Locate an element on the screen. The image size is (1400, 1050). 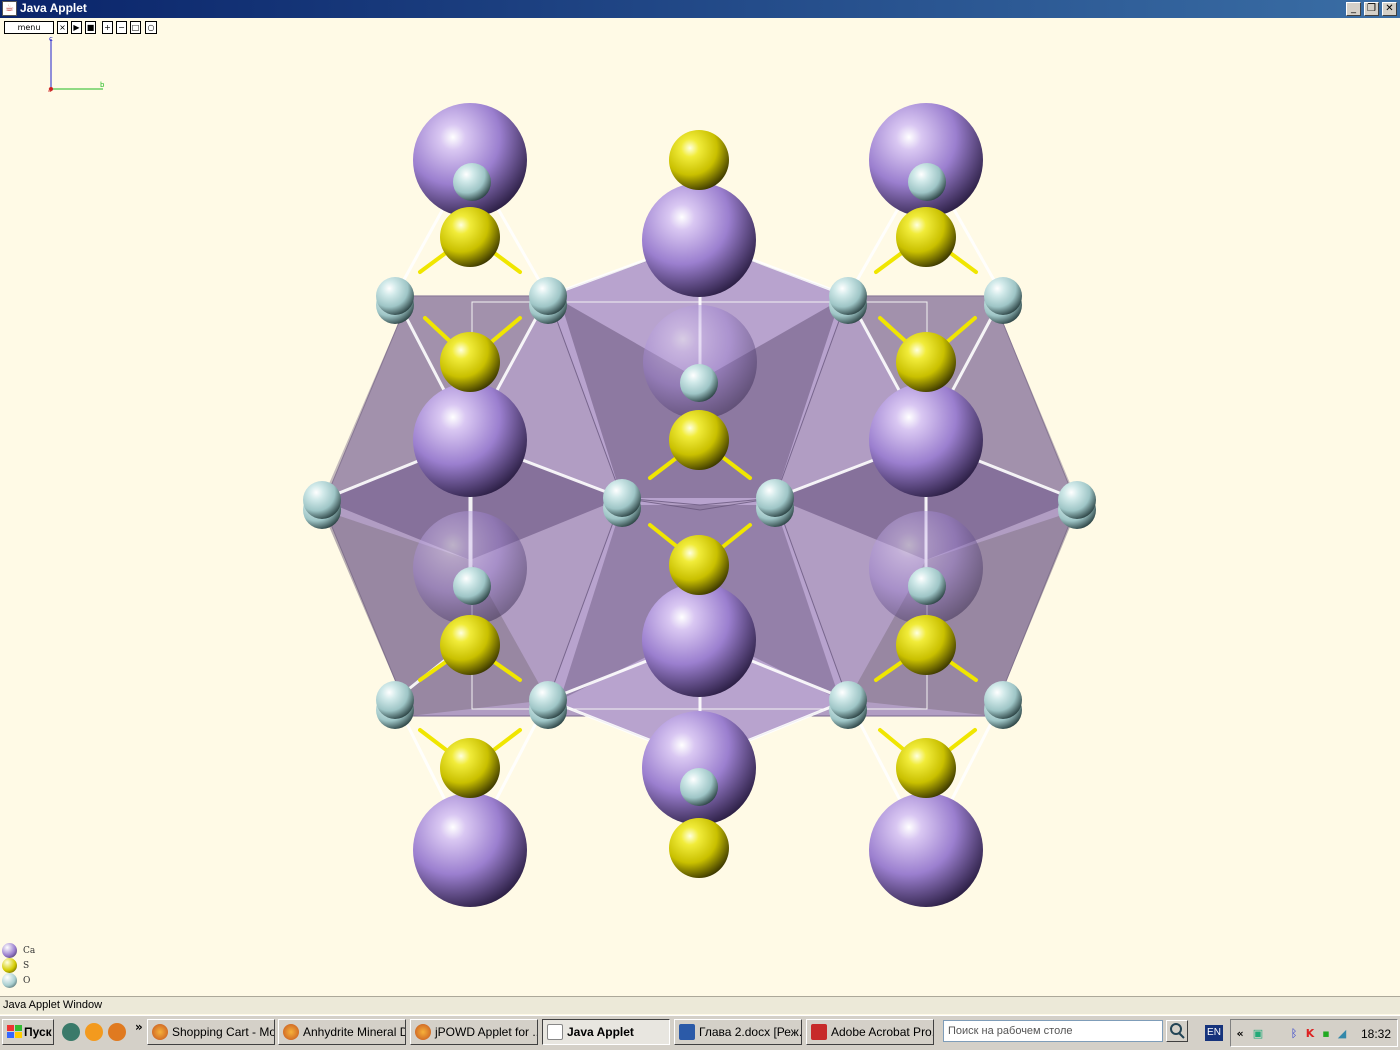
acrobat-icon is located at coordinates (819, 1032).